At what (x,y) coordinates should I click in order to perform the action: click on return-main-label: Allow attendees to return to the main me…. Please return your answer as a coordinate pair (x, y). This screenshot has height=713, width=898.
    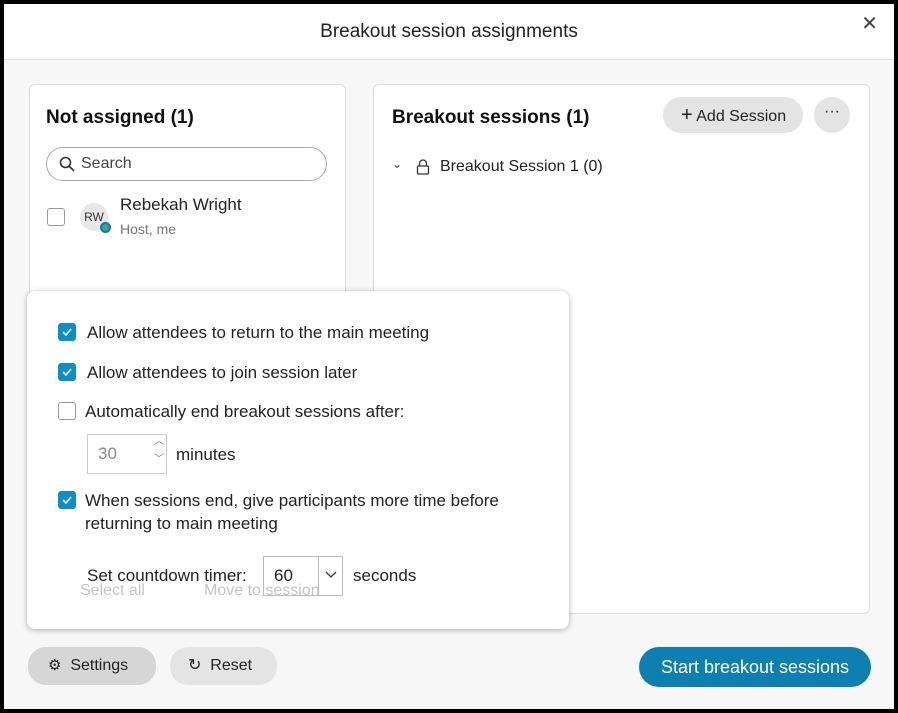
    Looking at the image, I should click on (258, 332).